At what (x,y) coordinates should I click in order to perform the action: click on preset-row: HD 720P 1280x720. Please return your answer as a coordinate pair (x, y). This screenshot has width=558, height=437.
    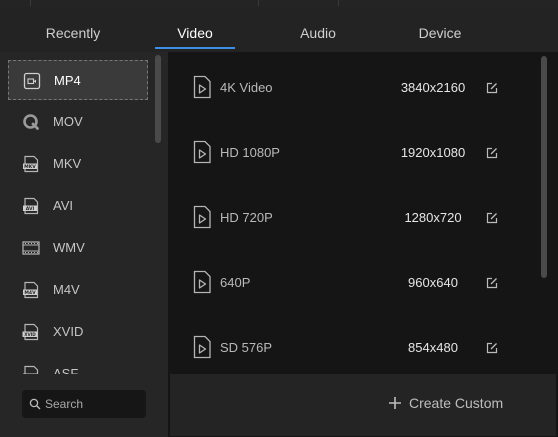
    Looking at the image, I should click on (358, 214).